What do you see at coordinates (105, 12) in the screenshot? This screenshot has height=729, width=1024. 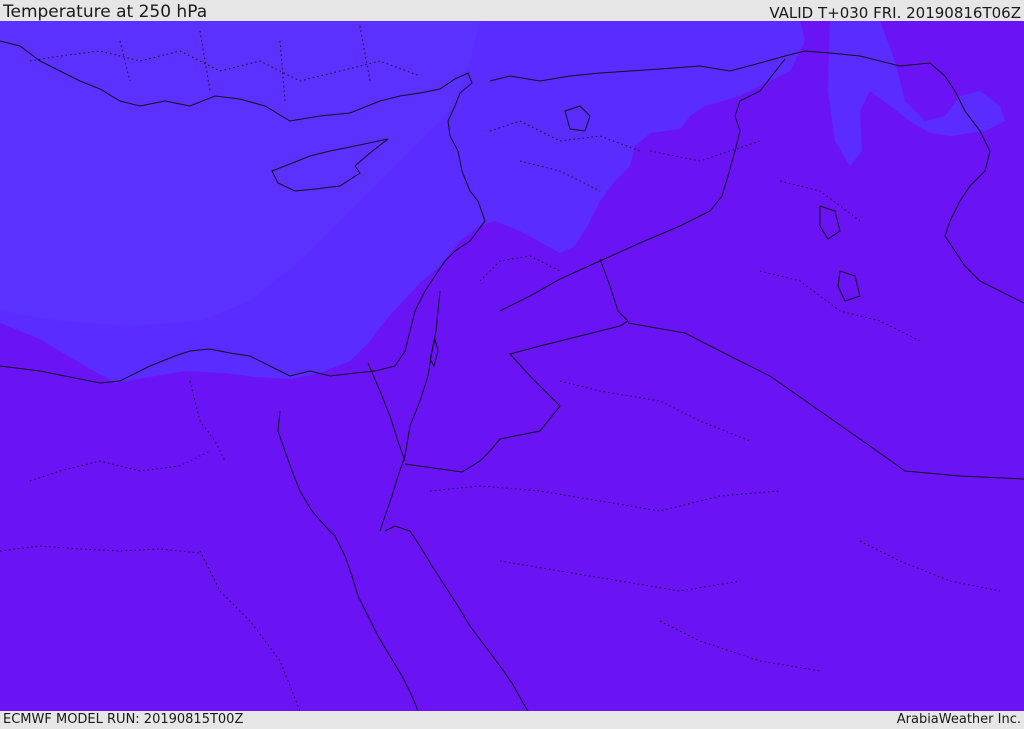 I see `map-title: Temperature at 250 hPa` at bounding box center [105, 12].